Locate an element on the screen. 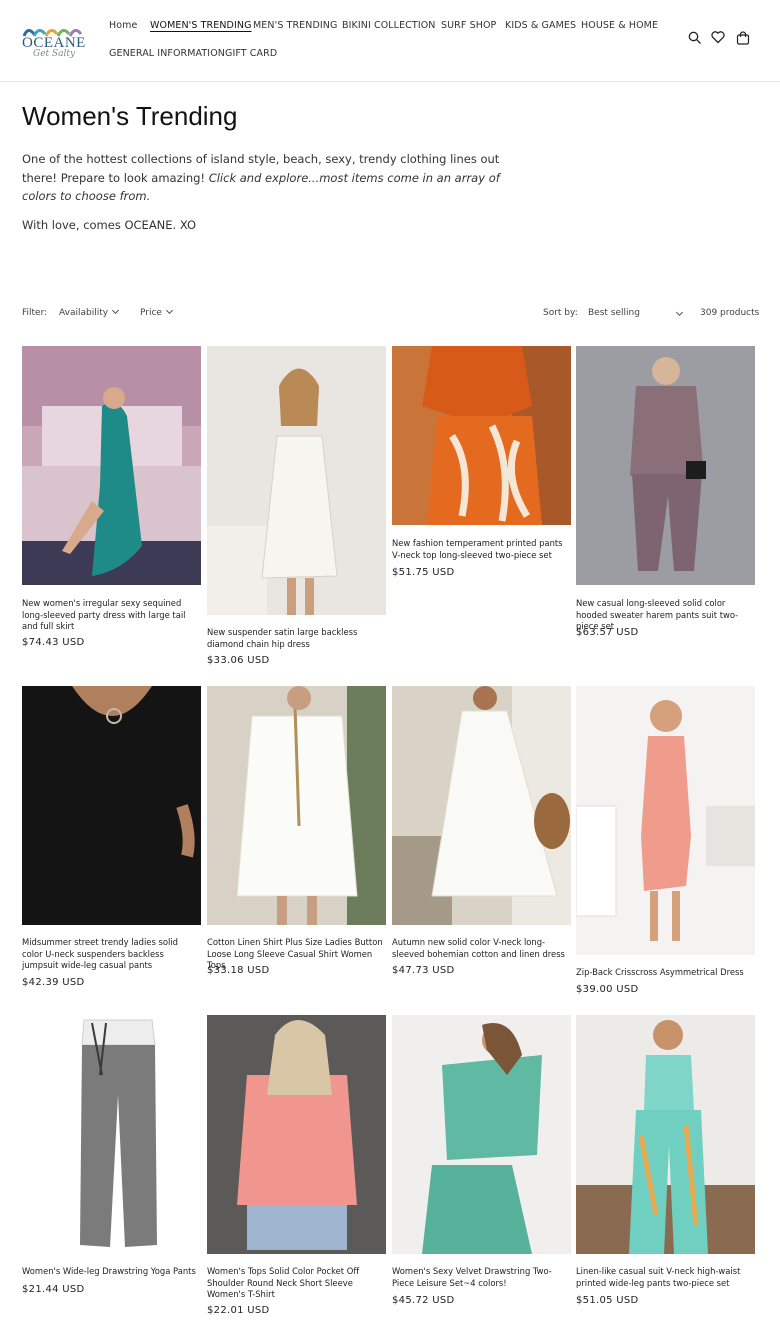 This screenshot has height=1326, width=780. availability-label: Availability is located at coordinates (84, 313).